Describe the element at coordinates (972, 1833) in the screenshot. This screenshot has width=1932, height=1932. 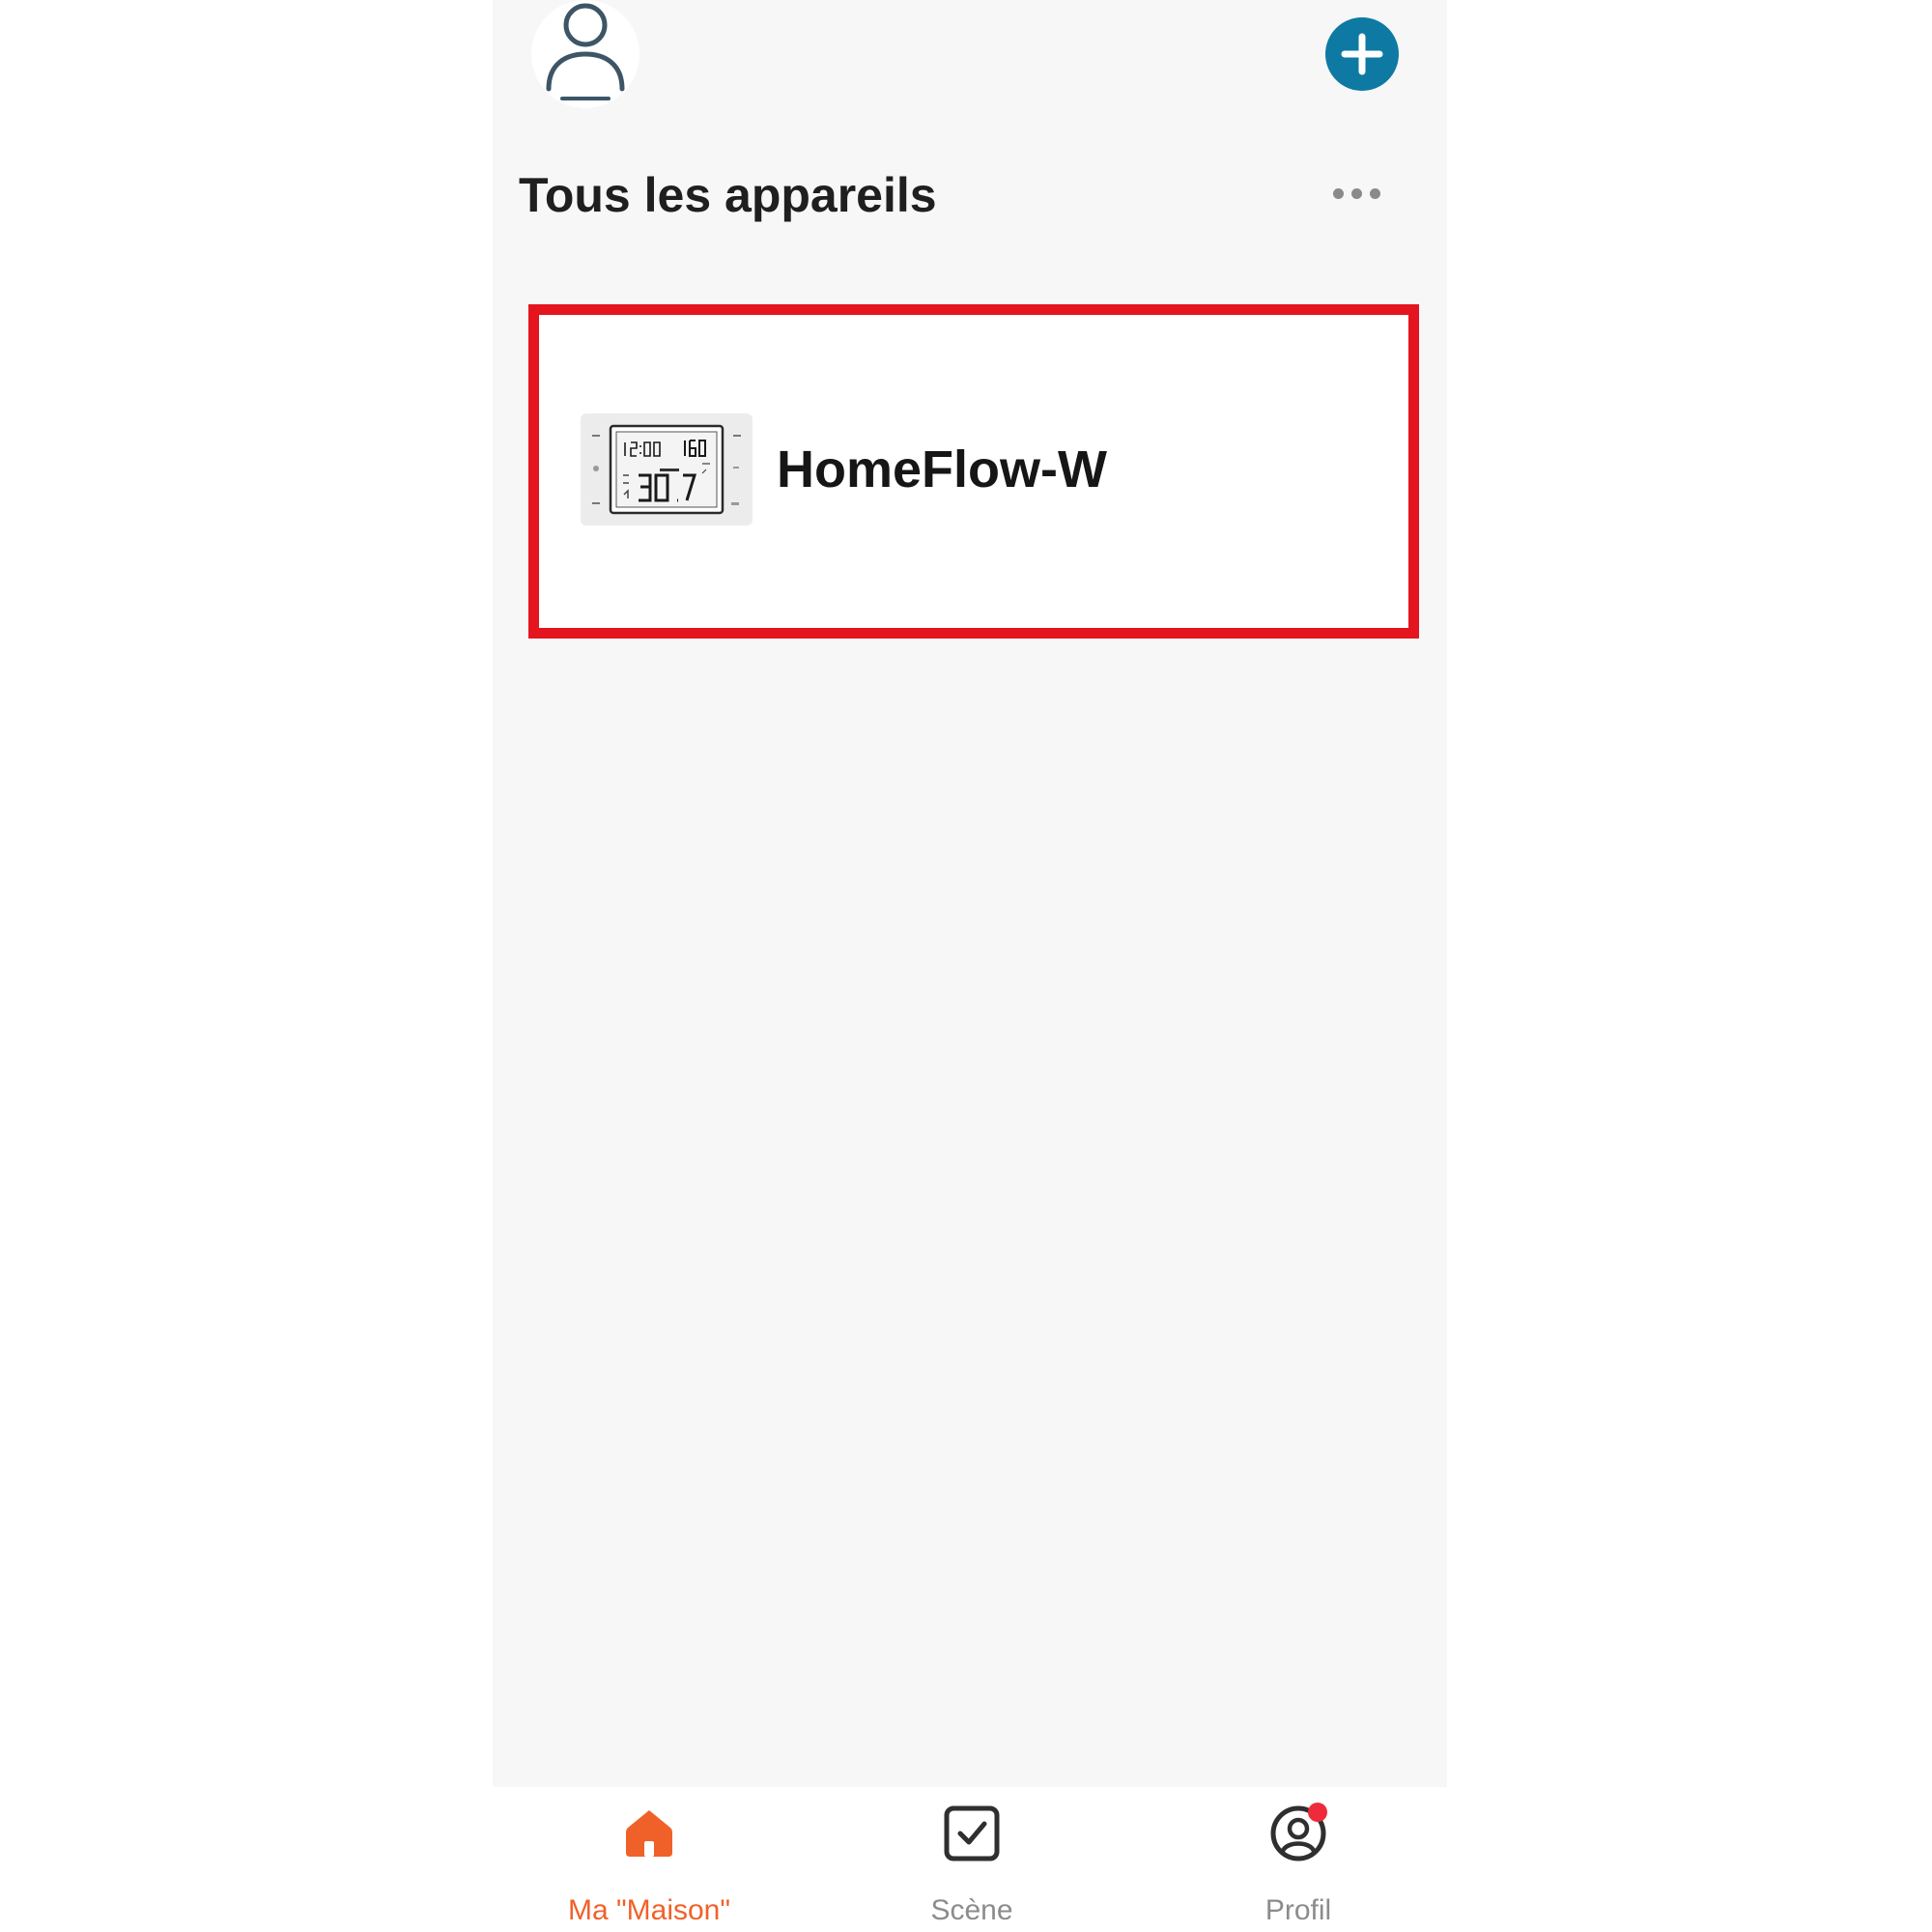
I see `checkbox-icon` at that location.